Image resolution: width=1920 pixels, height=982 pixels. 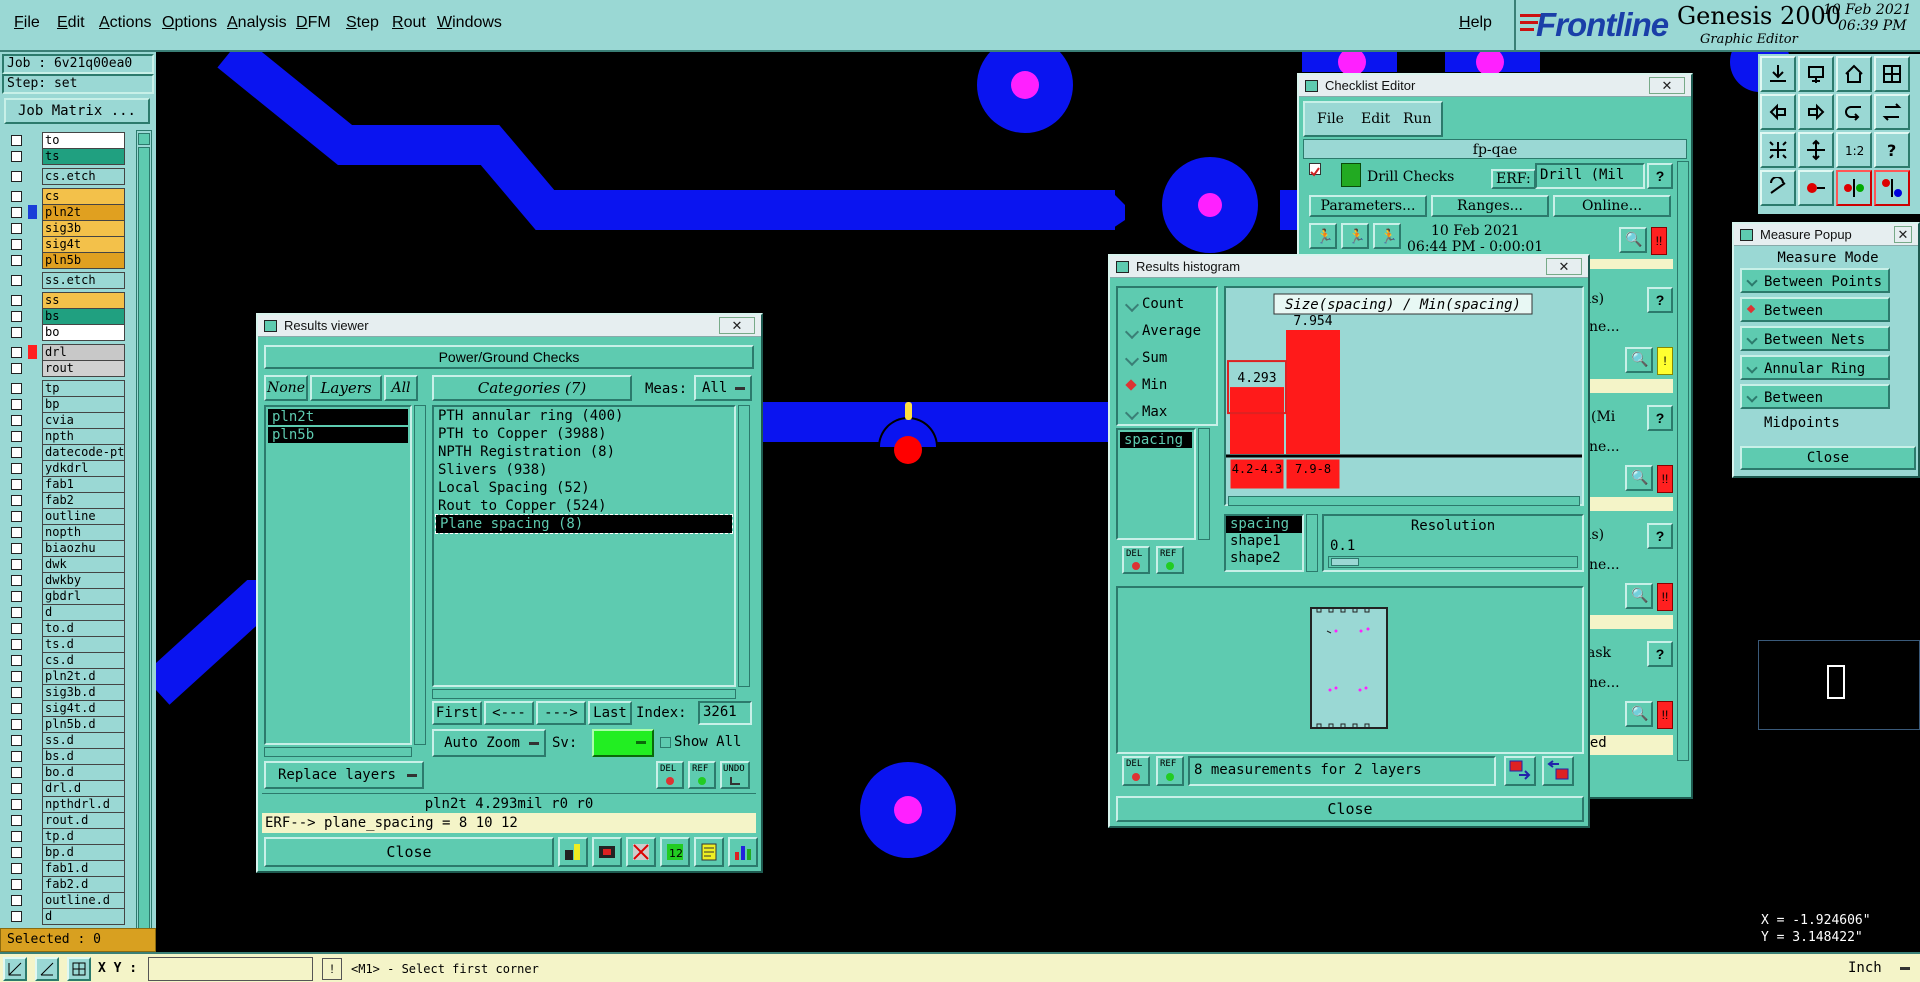 I want to click on layer-row: bo.d, so click(x=63, y=772).